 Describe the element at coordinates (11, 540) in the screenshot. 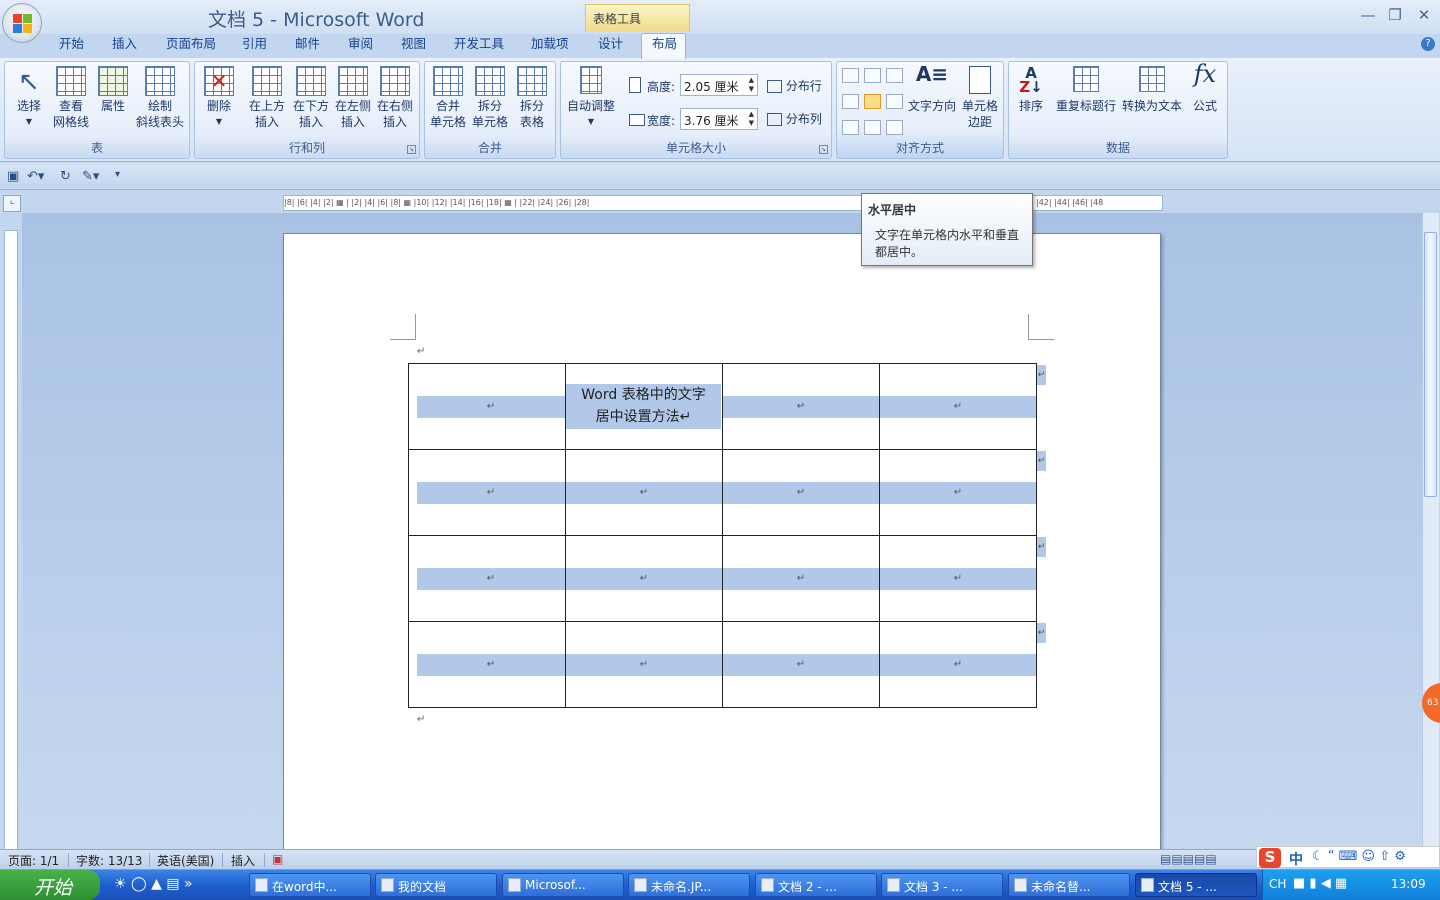

I see `vertical-ruler` at that location.